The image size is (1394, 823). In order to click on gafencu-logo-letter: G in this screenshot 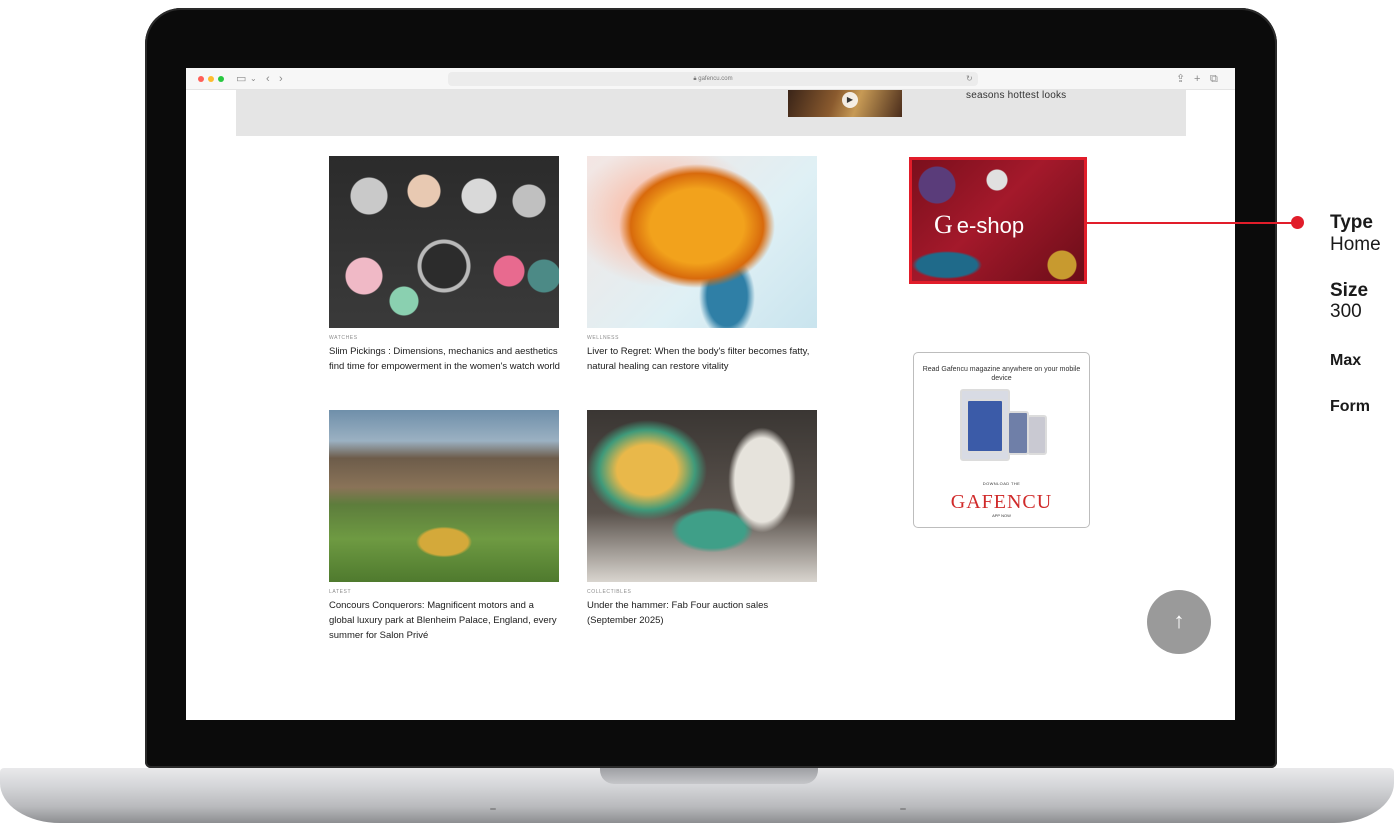, I will do `click(943, 224)`.